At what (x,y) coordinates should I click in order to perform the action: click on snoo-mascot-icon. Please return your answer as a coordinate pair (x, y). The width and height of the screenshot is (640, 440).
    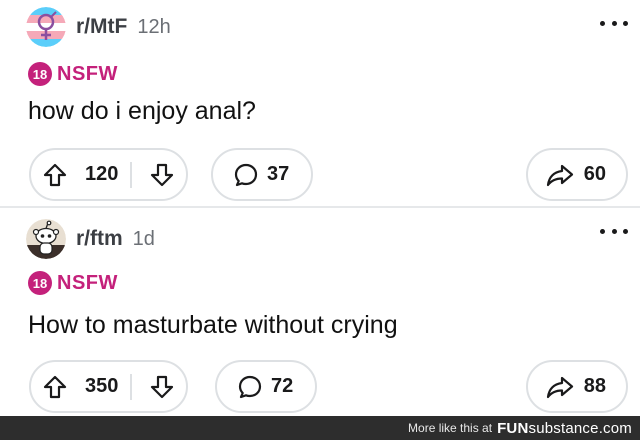
    Looking at the image, I should click on (46, 239).